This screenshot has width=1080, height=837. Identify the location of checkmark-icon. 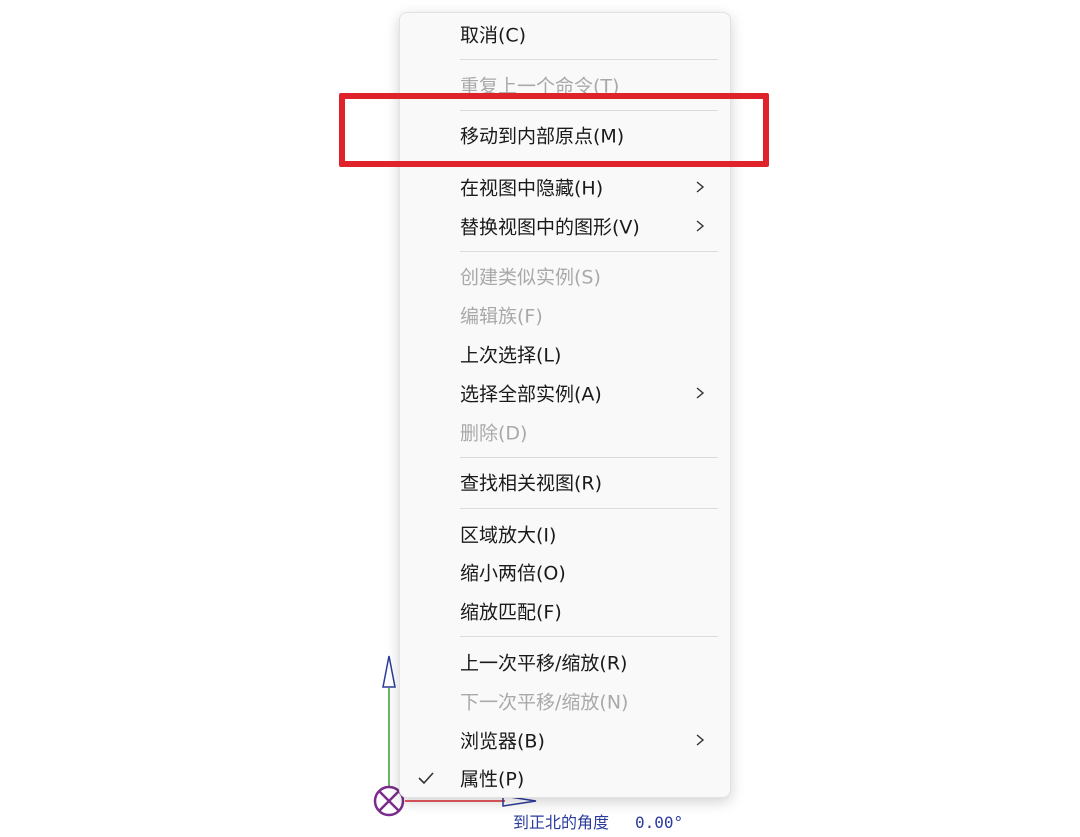
(426, 778).